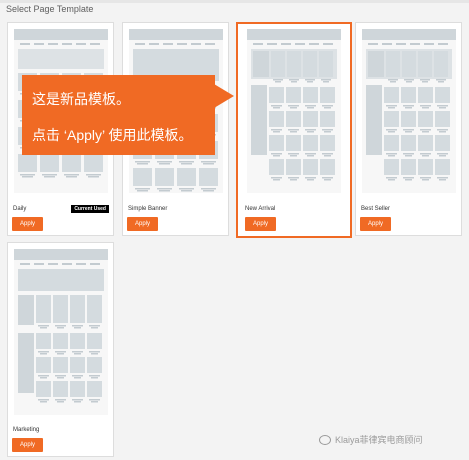 This screenshot has height=460, width=469. I want to click on apply-button-marketing: Apply, so click(27, 445).